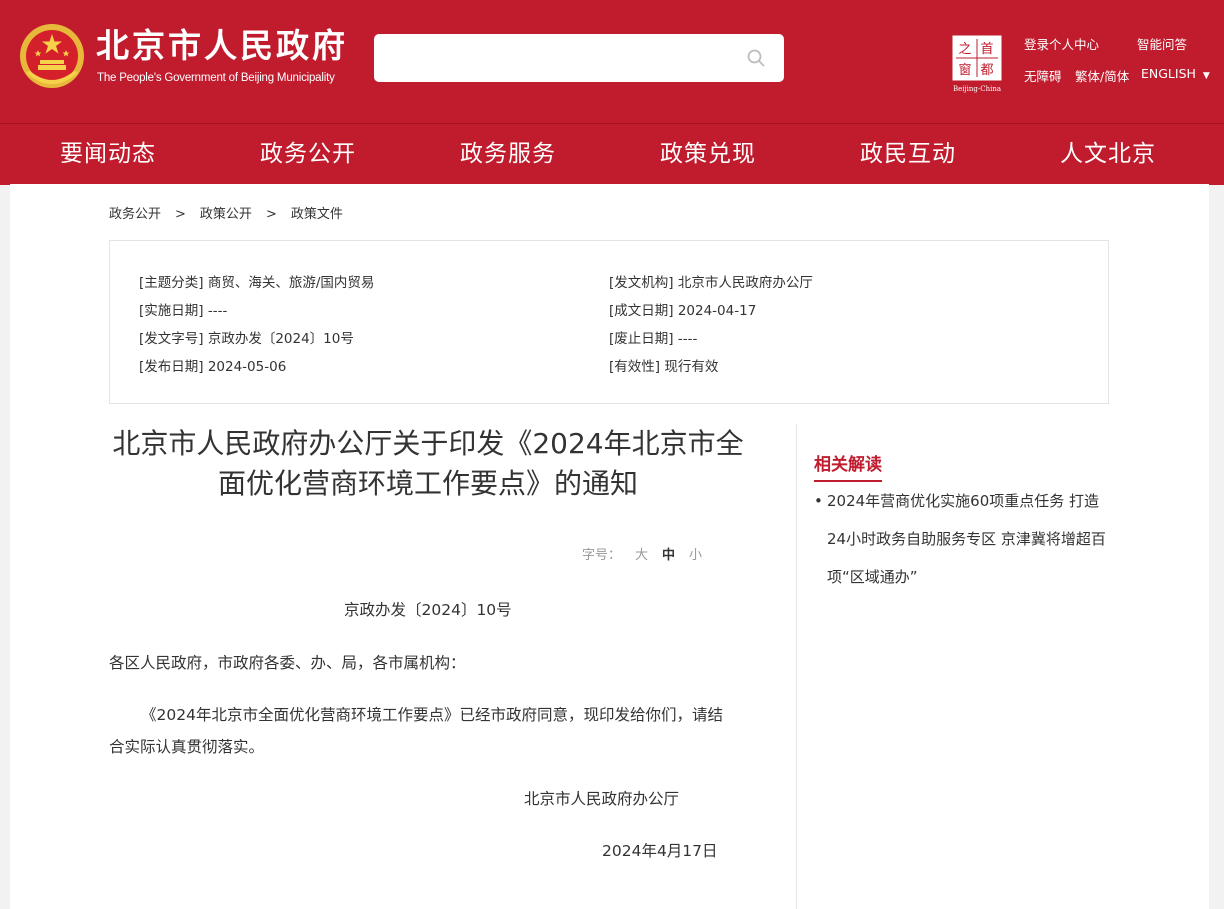 The width and height of the screenshot is (1224, 909). I want to click on font-size-selector: 字号： 大中小, so click(642, 553).